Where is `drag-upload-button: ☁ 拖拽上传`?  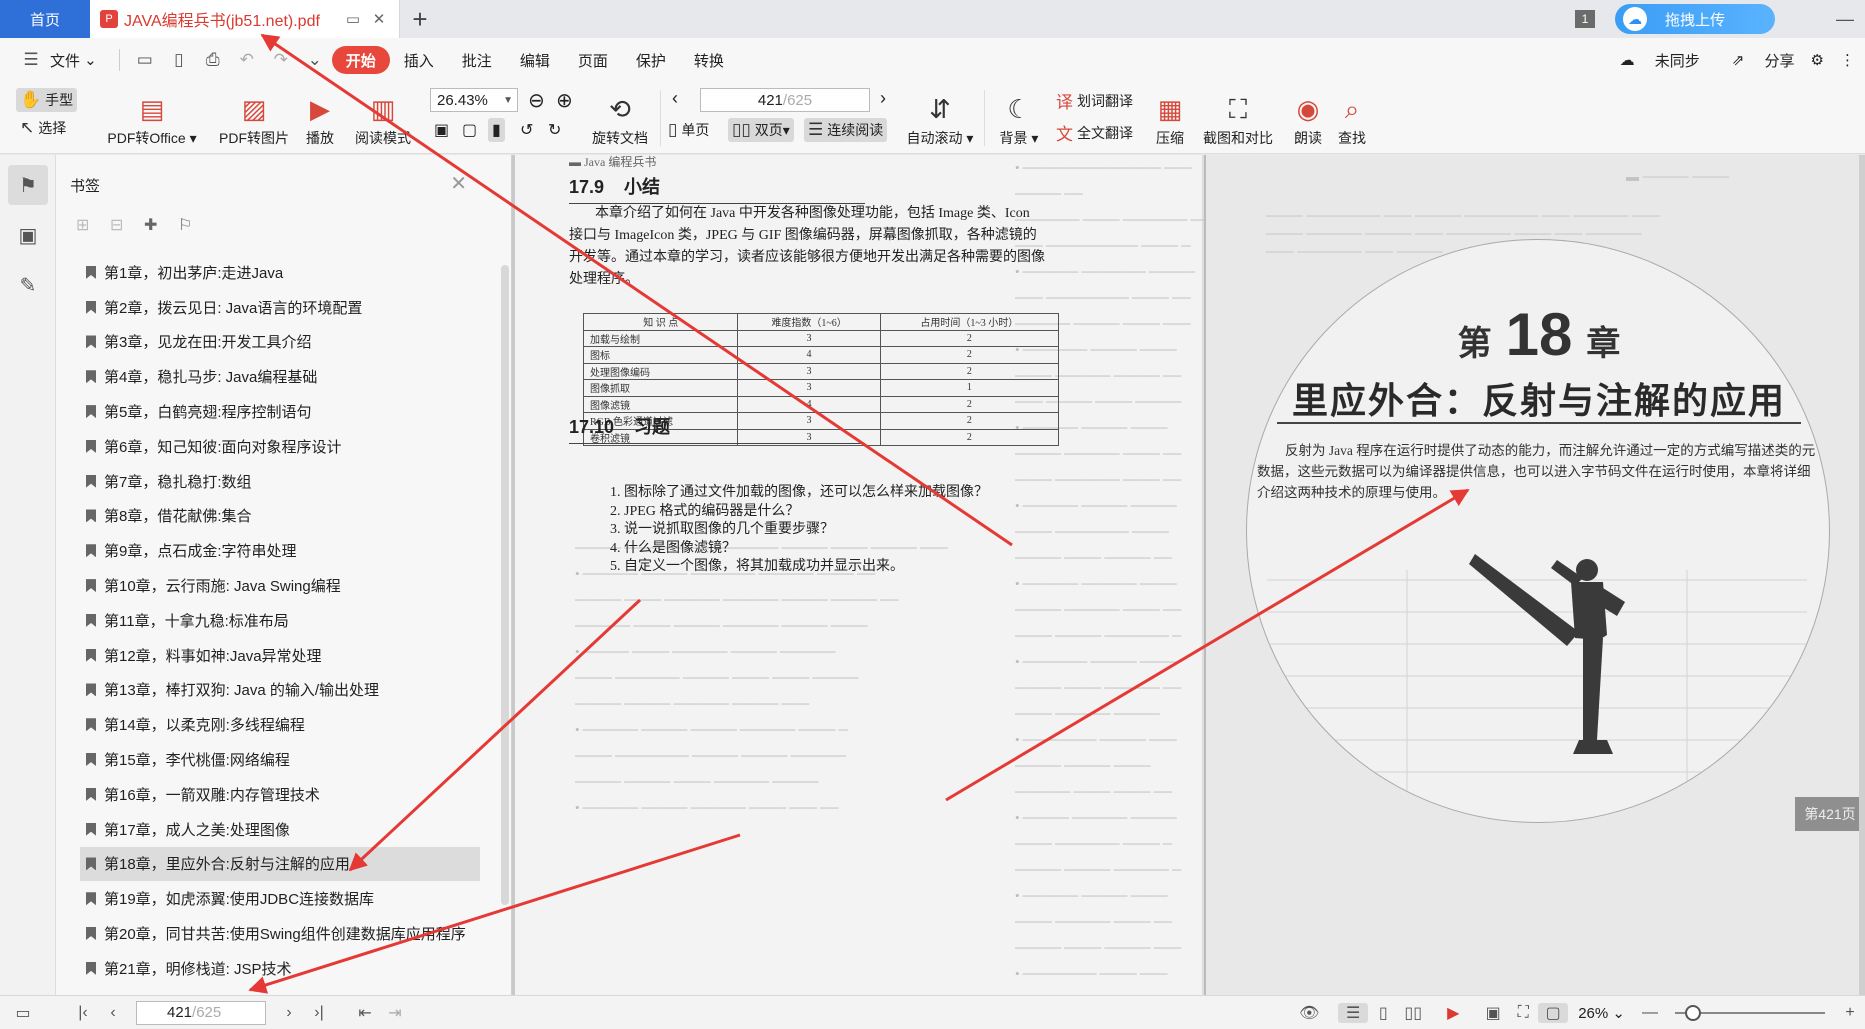 drag-upload-button: ☁ 拖拽上传 is located at coordinates (1695, 19).